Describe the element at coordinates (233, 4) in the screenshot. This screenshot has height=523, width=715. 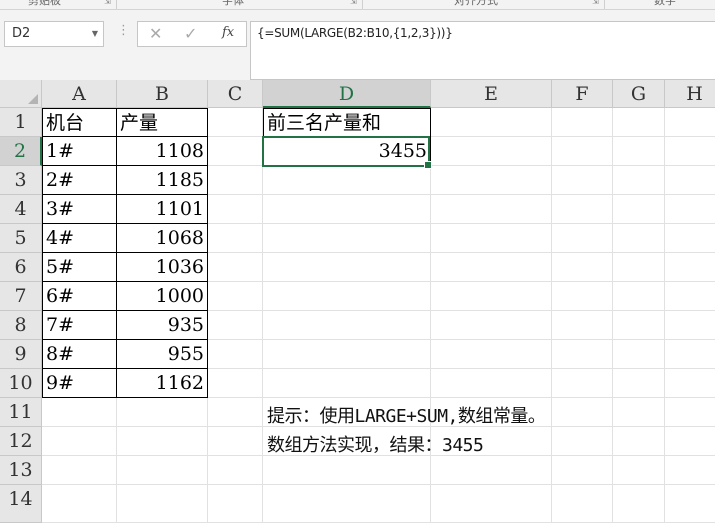
I see `ribbon-group-font: 字体` at that location.